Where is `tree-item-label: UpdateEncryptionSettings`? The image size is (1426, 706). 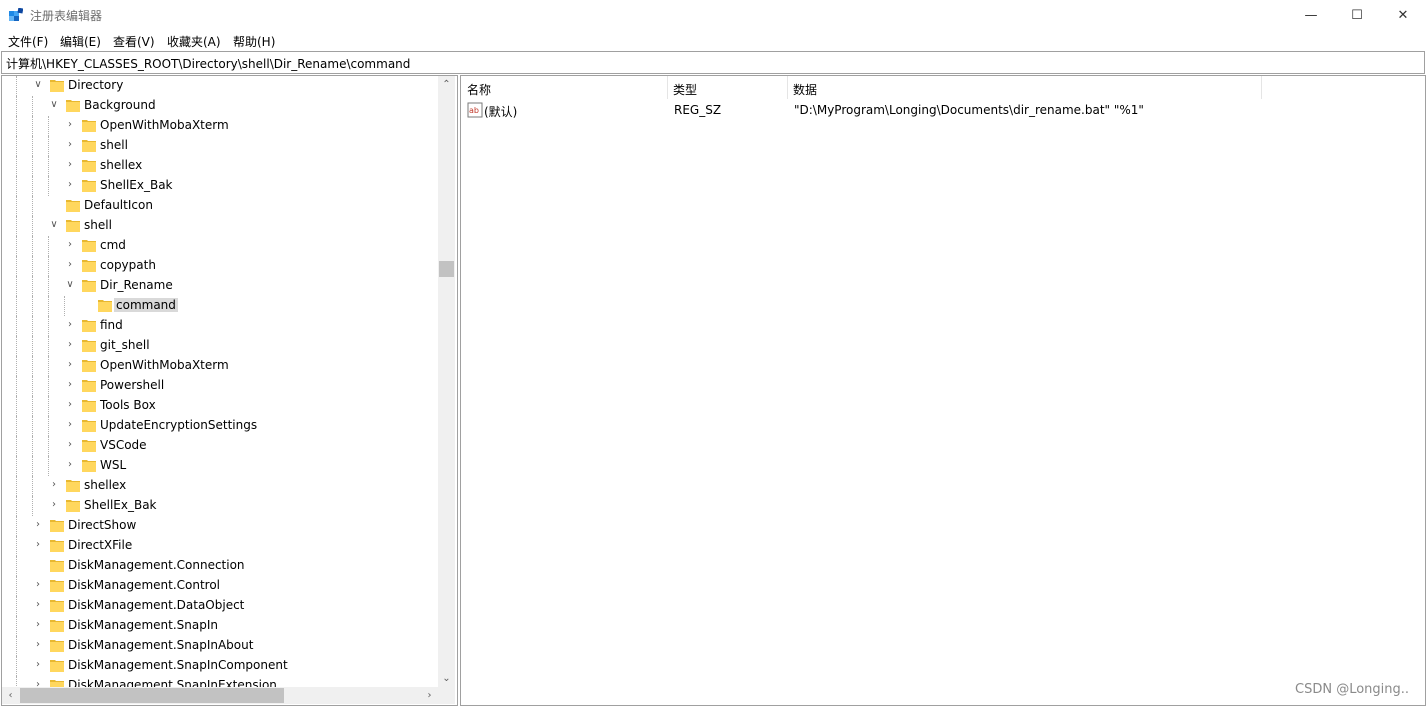
tree-item-label: UpdateEncryptionSettings is located at coordinates (179, 425).